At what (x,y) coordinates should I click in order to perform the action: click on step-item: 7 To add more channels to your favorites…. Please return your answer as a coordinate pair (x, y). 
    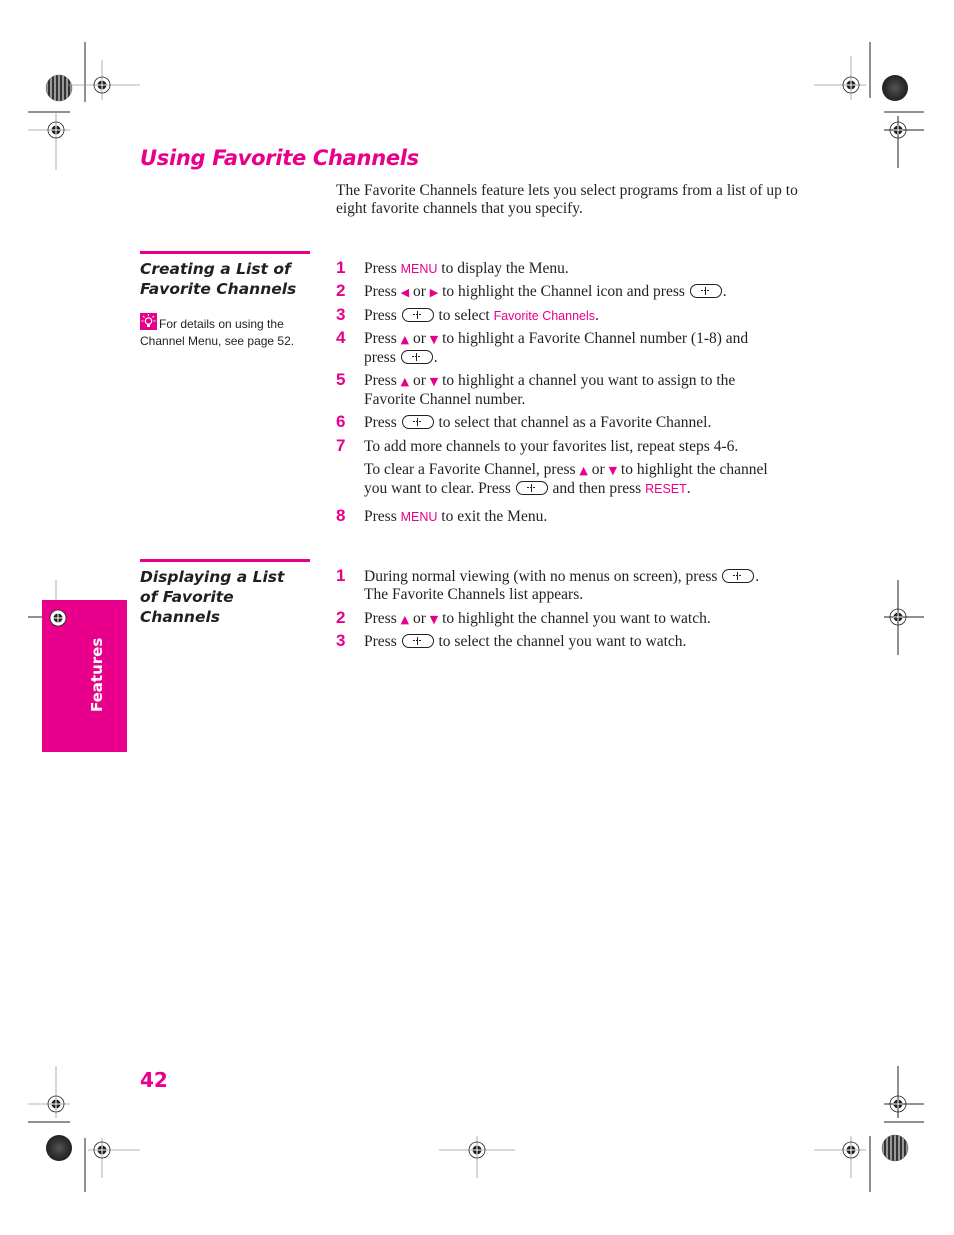
    Looking at the image, I should click on (537, 446).